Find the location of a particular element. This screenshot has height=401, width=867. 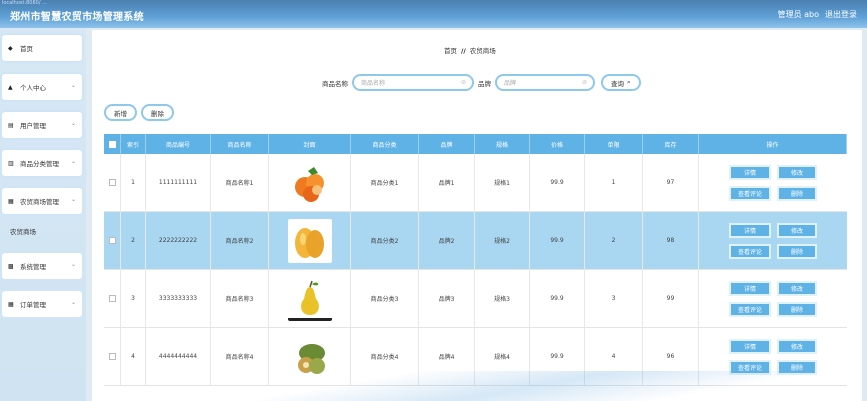

cell-category: 商品分类2 is located at coordinates (385, 240).